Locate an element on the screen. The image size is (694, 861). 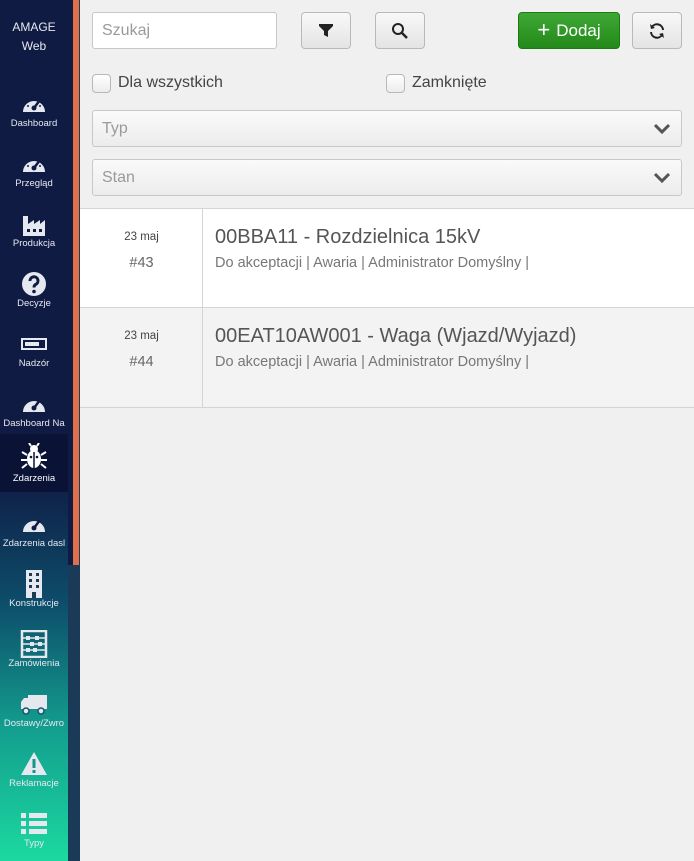
sidebar-item-label: Dashboard is located at coordinates (34, 123).